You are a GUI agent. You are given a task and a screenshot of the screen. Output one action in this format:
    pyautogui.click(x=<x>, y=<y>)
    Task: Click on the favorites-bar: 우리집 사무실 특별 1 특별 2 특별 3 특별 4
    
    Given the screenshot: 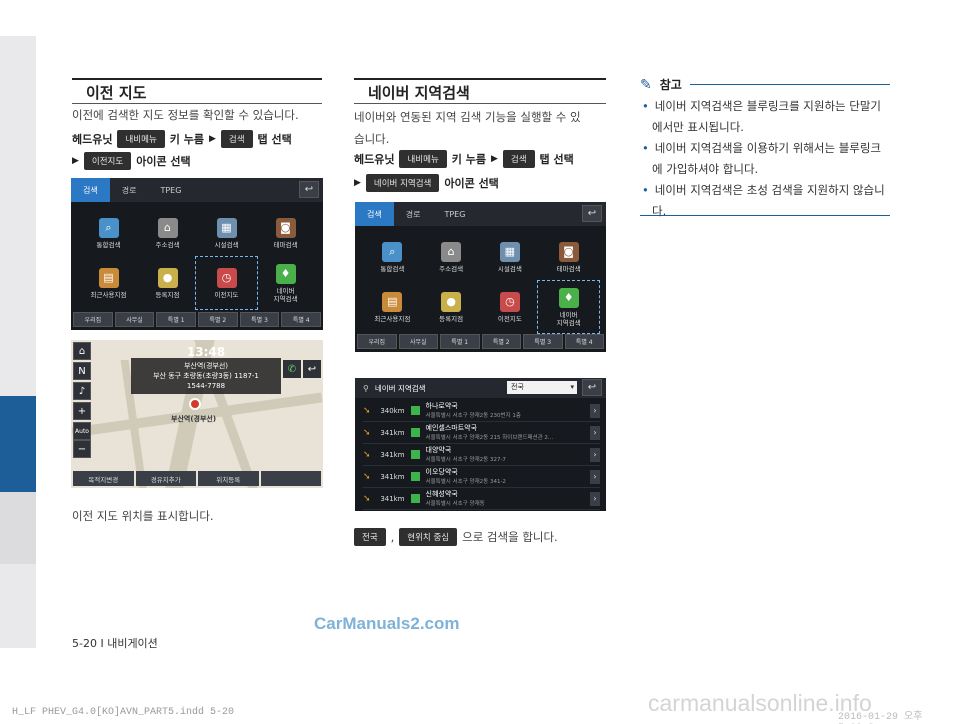 What is the action you would take?
    pyautogui.click(x=197, y=319)
    